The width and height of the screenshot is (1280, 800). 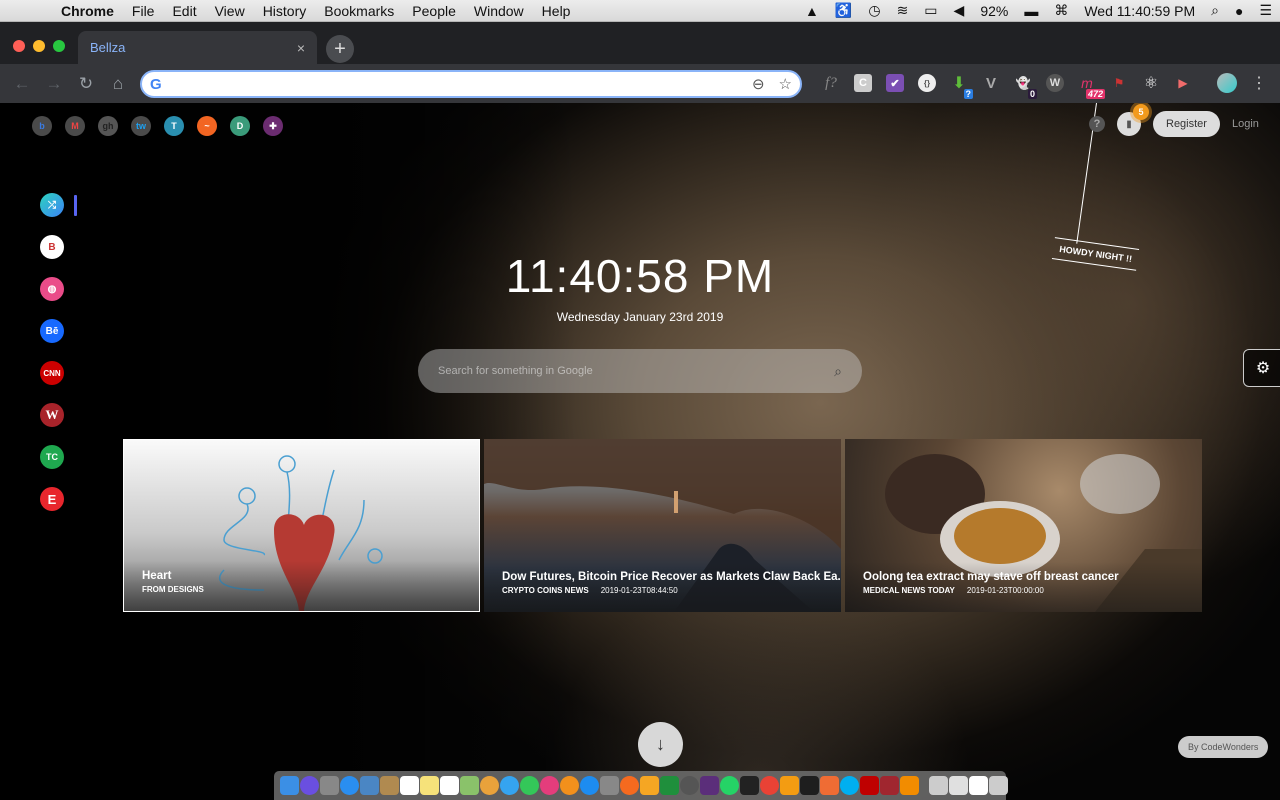 I want to click on battery-percent: 92%, so click(x=994, y=11).